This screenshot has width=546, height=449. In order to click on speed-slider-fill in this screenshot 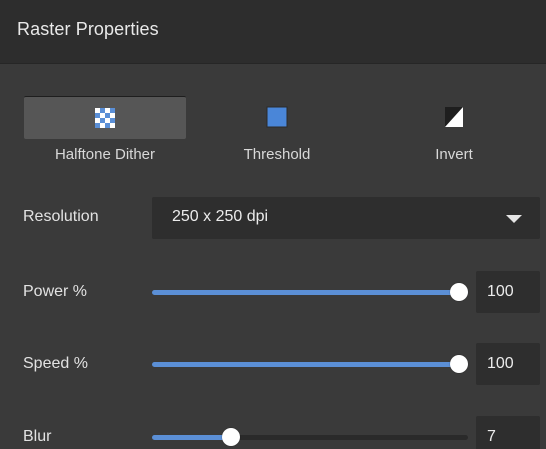, I will do `click(310, 364)`.